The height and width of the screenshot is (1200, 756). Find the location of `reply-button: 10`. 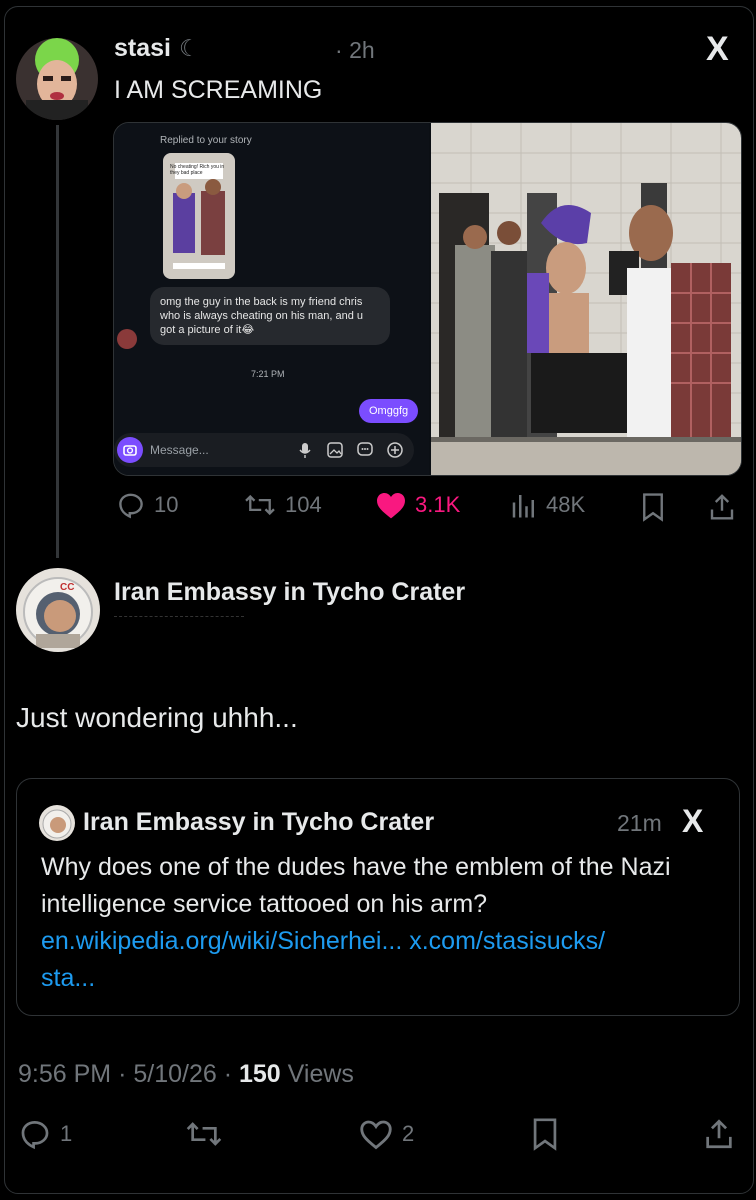

reply-button: 10 is located at coordinates (147, 505).